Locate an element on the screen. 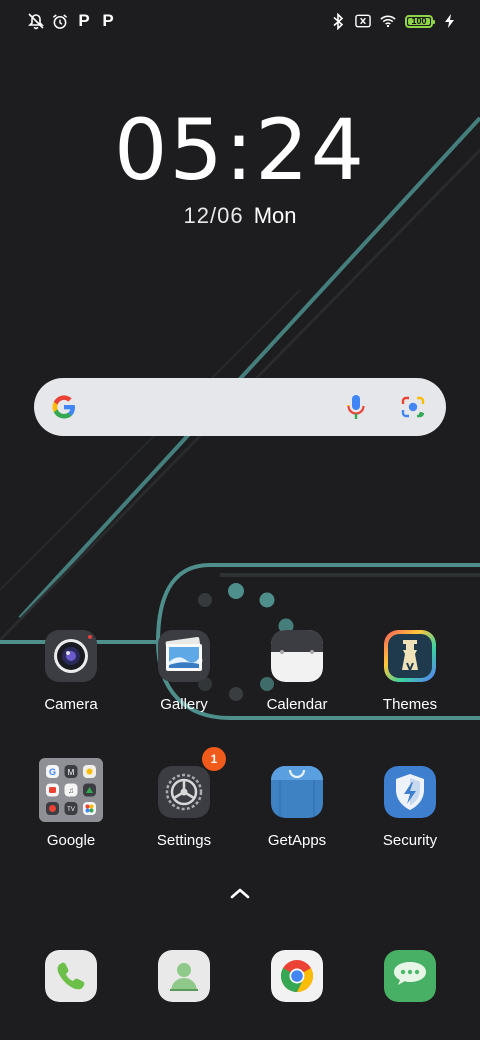 Image resolution: width=480 pixels, height=1040 pixels. dock-chrome is located at coordinates (297, 976).